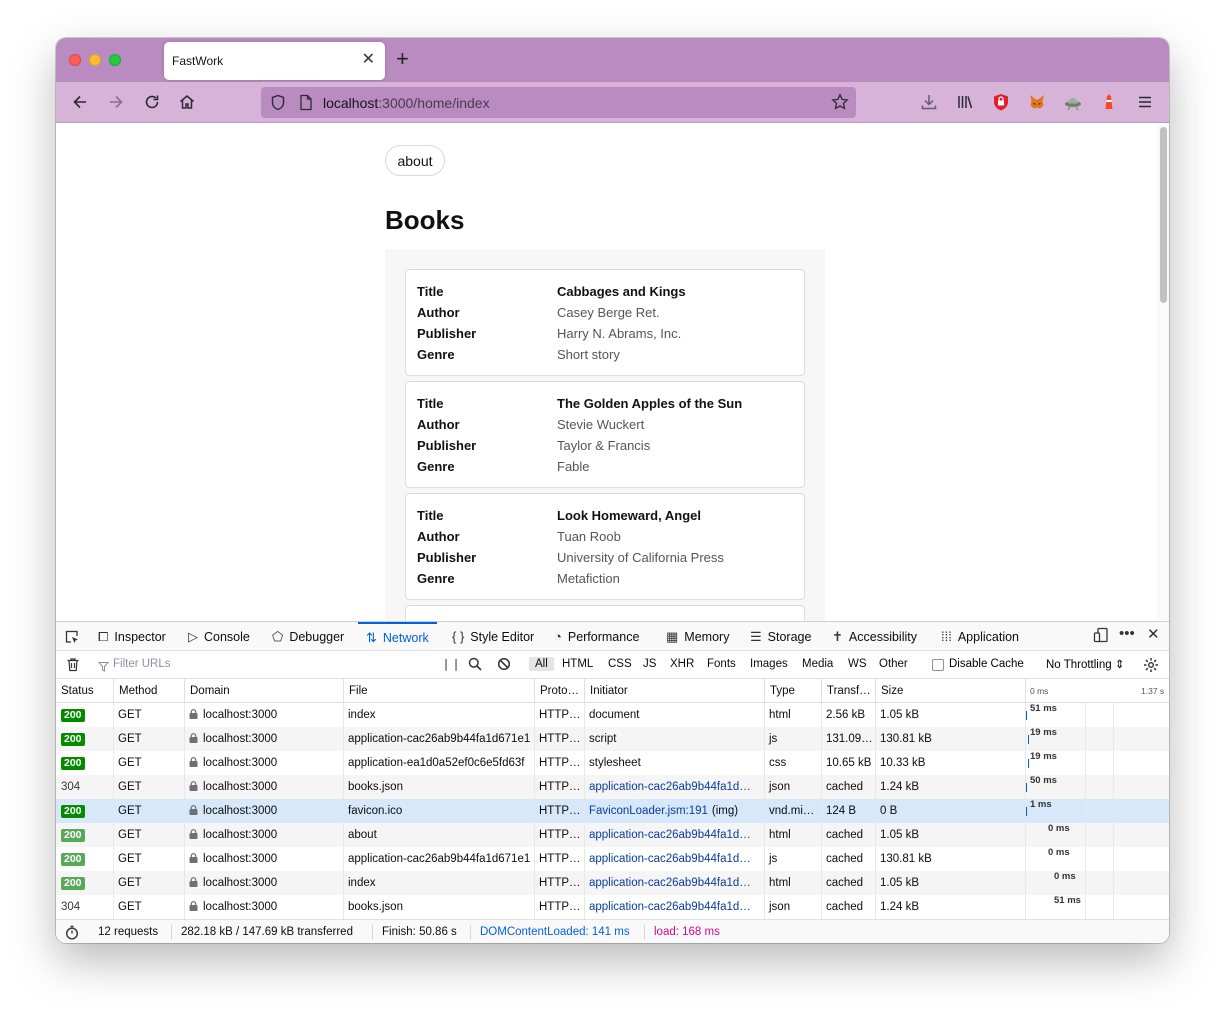  I want to click on page-icon, so click(306, 105).